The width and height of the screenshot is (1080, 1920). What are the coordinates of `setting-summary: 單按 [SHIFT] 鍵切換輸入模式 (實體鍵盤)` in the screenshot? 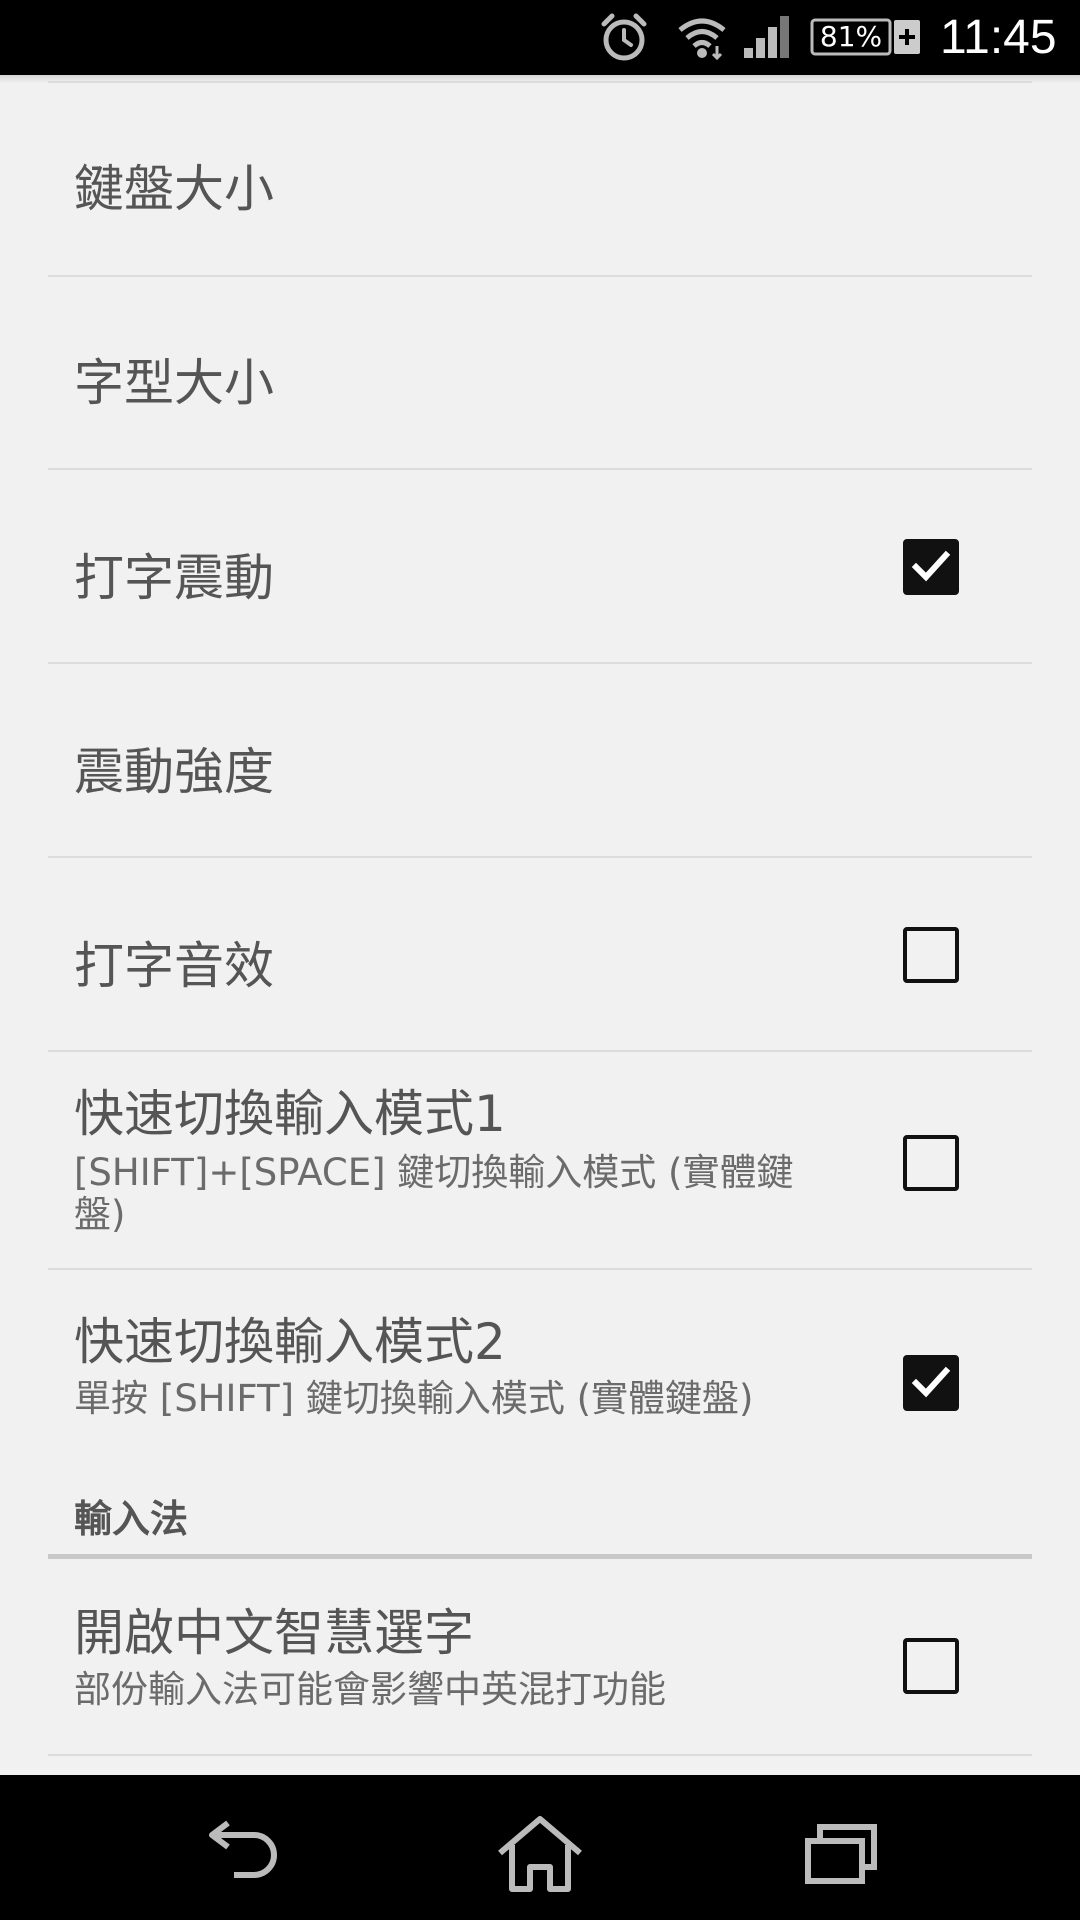 It's located at (414, 1398).